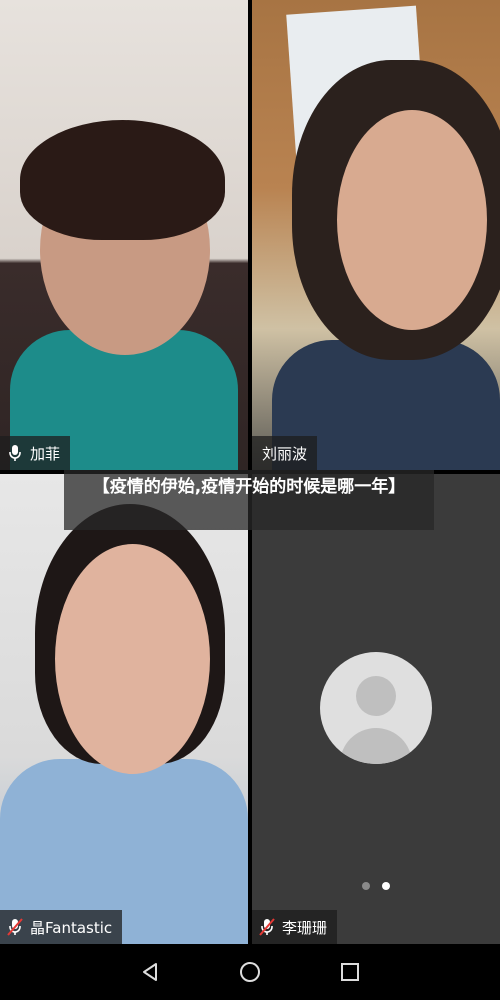 This screenshot has height=1000, width=500. Describe the element at coordinates (45, 453) in the screenshot. I see `participant-name: 加菲` at that location.